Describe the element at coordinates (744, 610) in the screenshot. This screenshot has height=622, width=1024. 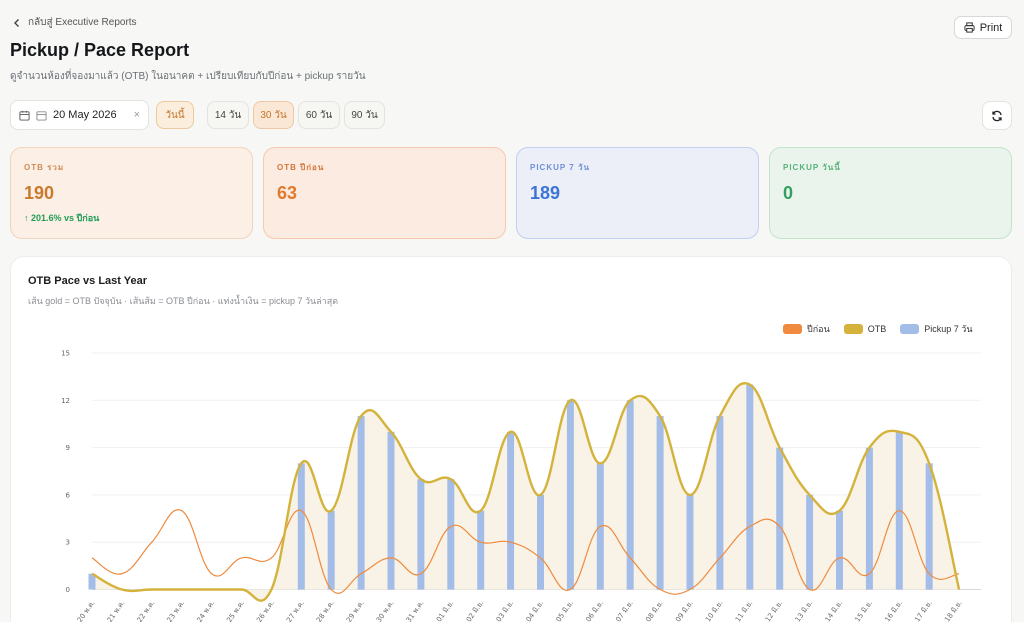
I see `x-tick-label: 11 มิ.ย.` at that location.